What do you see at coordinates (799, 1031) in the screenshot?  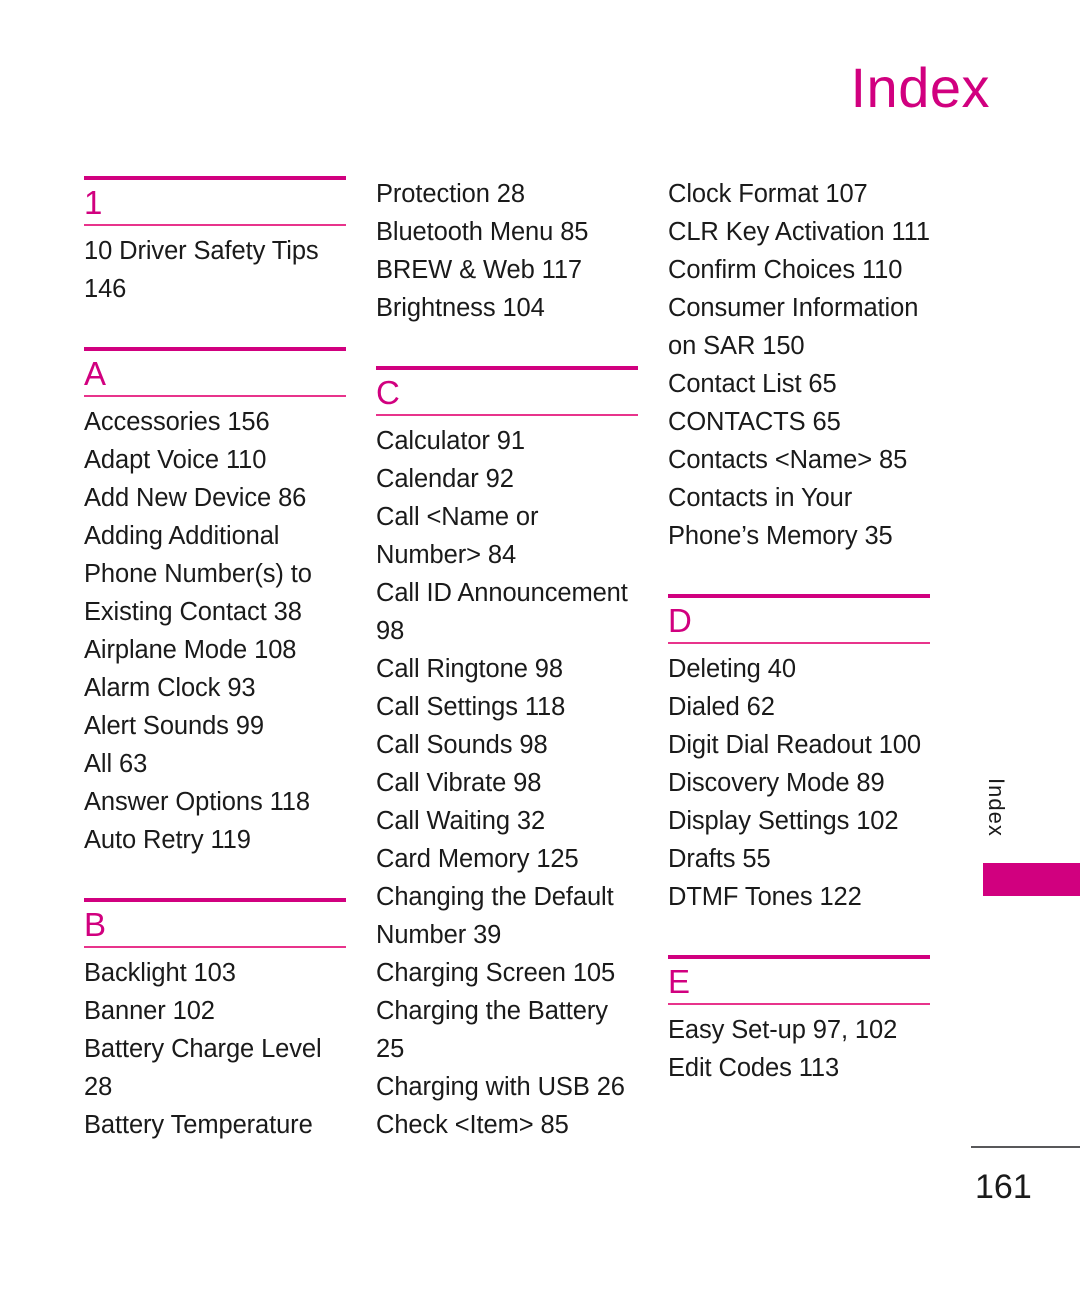 I see `index-entry: Easy Set-up 97, 102` at bounding box center [799, 1031].